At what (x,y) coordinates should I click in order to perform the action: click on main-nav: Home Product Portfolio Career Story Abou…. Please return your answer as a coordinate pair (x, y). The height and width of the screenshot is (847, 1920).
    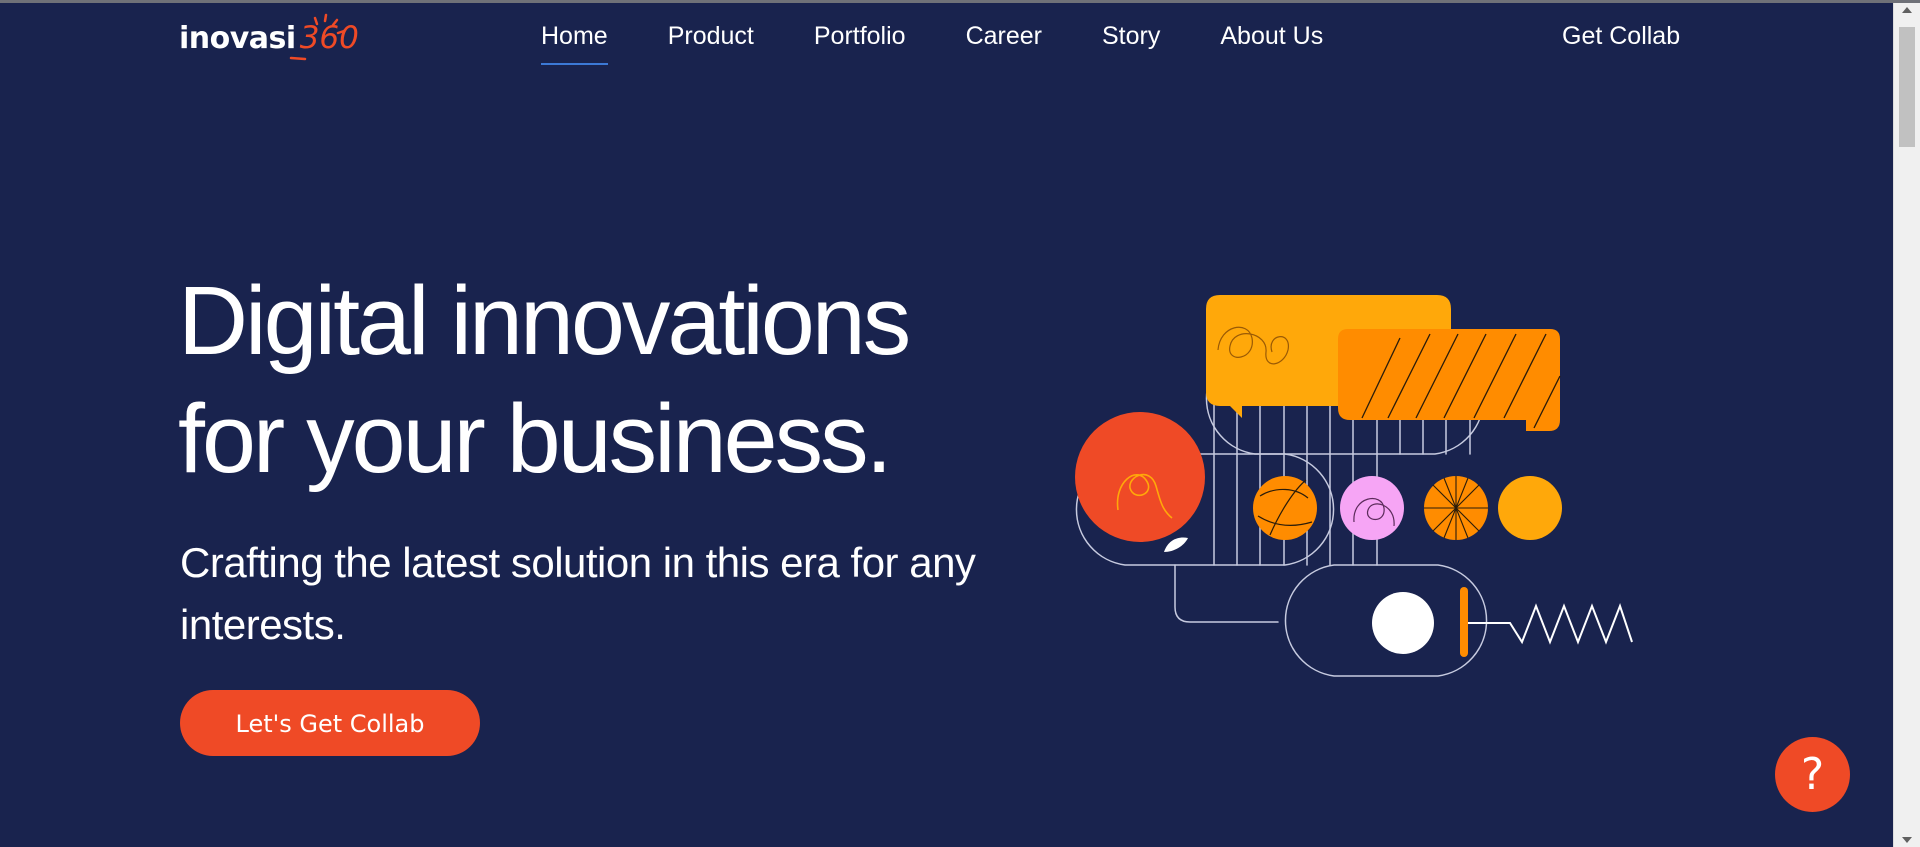
    Looking at the image, I should click on (962, 43).